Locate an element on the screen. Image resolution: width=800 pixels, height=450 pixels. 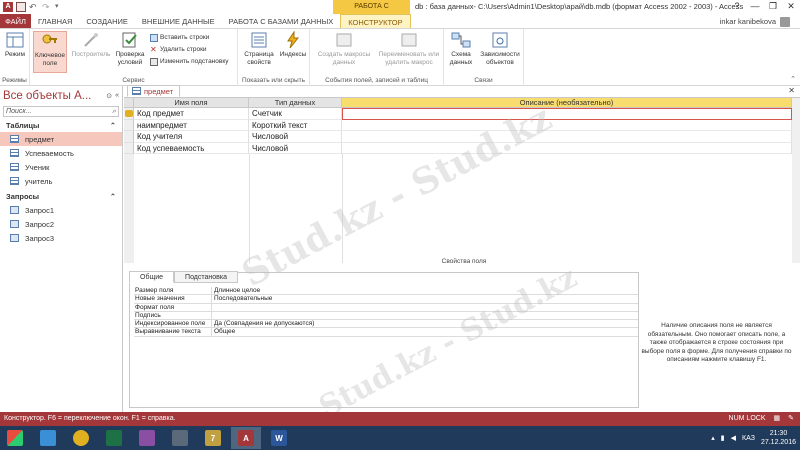
create-data-macros-button: Создать макросы данных is located at coordinates (344, 49).